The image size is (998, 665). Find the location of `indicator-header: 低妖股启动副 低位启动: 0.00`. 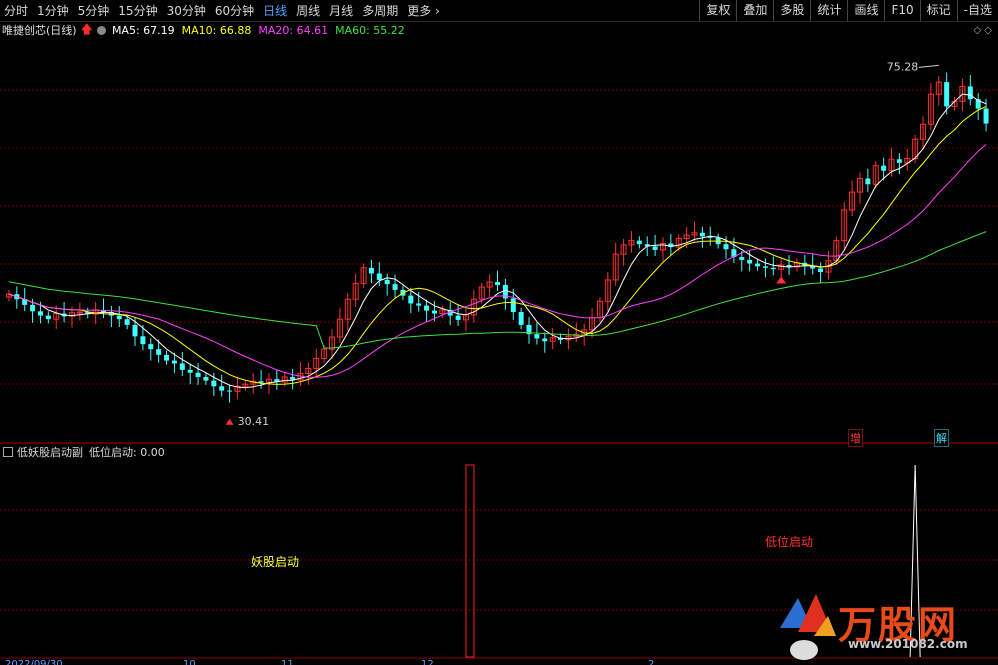

indicator-header: 低妖股启动副 低位启动: 0.00 is located at coordinates (82, 452).